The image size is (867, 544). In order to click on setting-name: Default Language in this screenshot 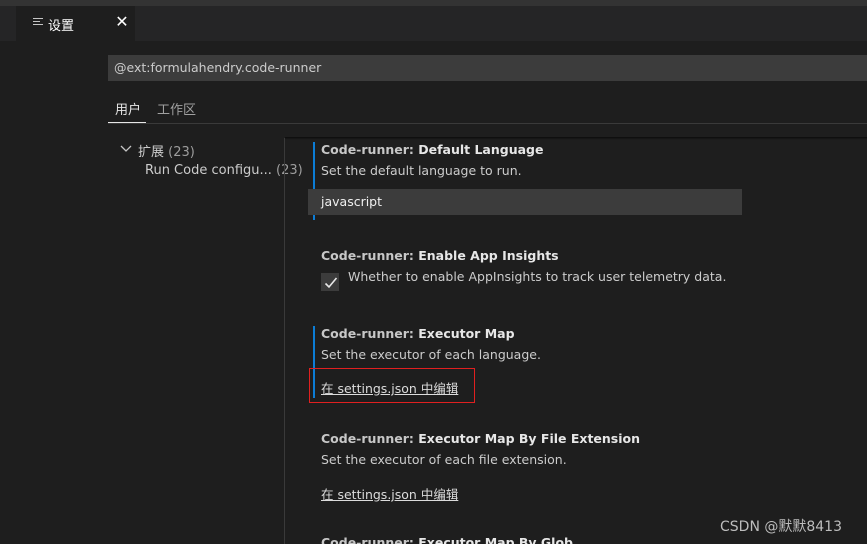, I will do `click(481, 149)`.